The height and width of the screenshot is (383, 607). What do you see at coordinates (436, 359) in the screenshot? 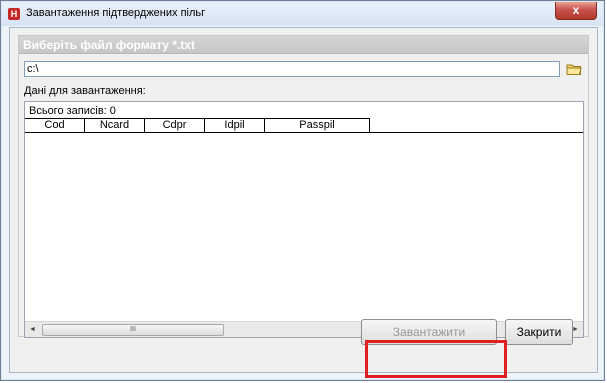
I see `load-button-highlight` at bounding box center [436, 359].